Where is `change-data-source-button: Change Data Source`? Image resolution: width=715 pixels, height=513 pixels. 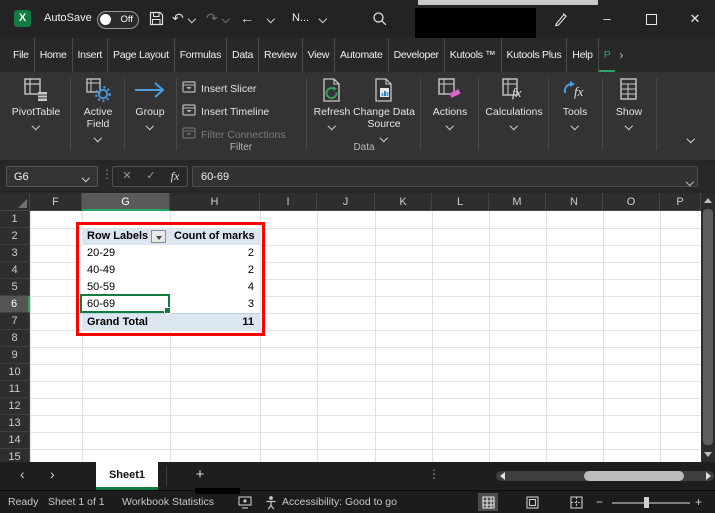 change-data-source-button: Change Data Source is located at coordinates (384, 109).